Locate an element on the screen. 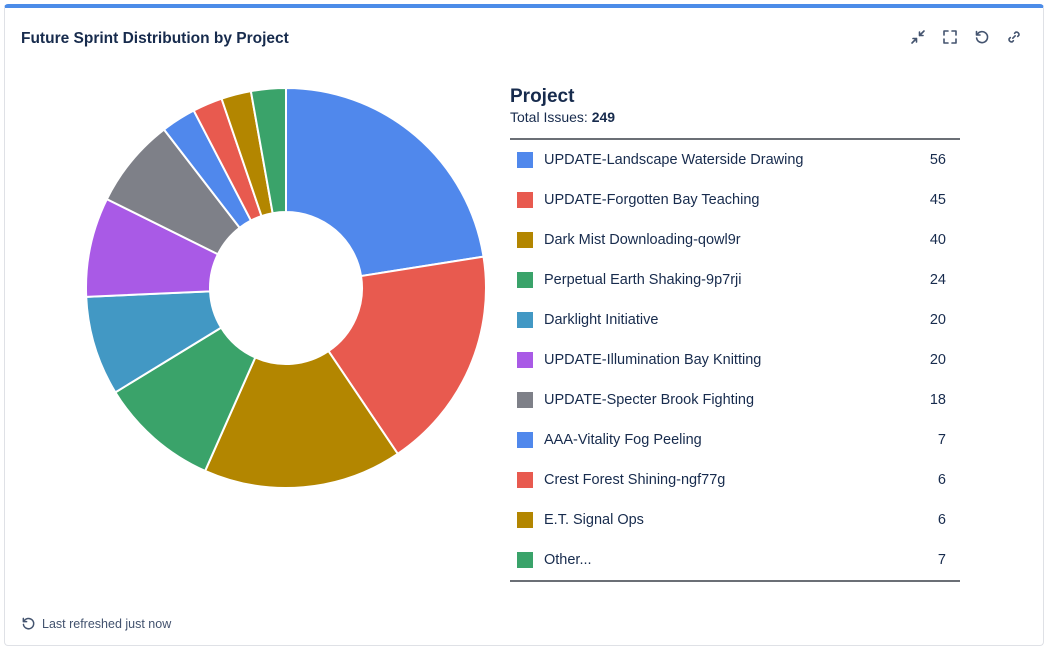 This screenshot has width=1050, height=650. legend-total: Total Issues: 249 is located at coordinates (735, 117).